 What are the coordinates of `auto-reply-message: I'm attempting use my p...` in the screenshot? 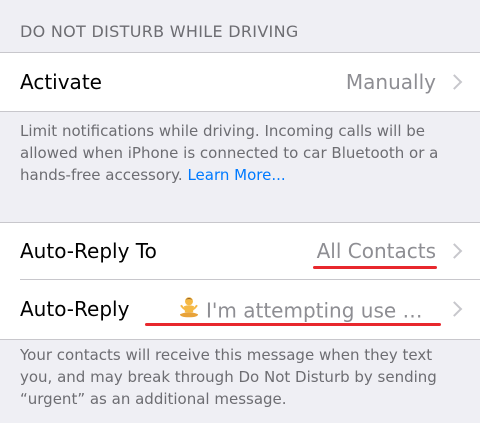 It's located at (321, 309).